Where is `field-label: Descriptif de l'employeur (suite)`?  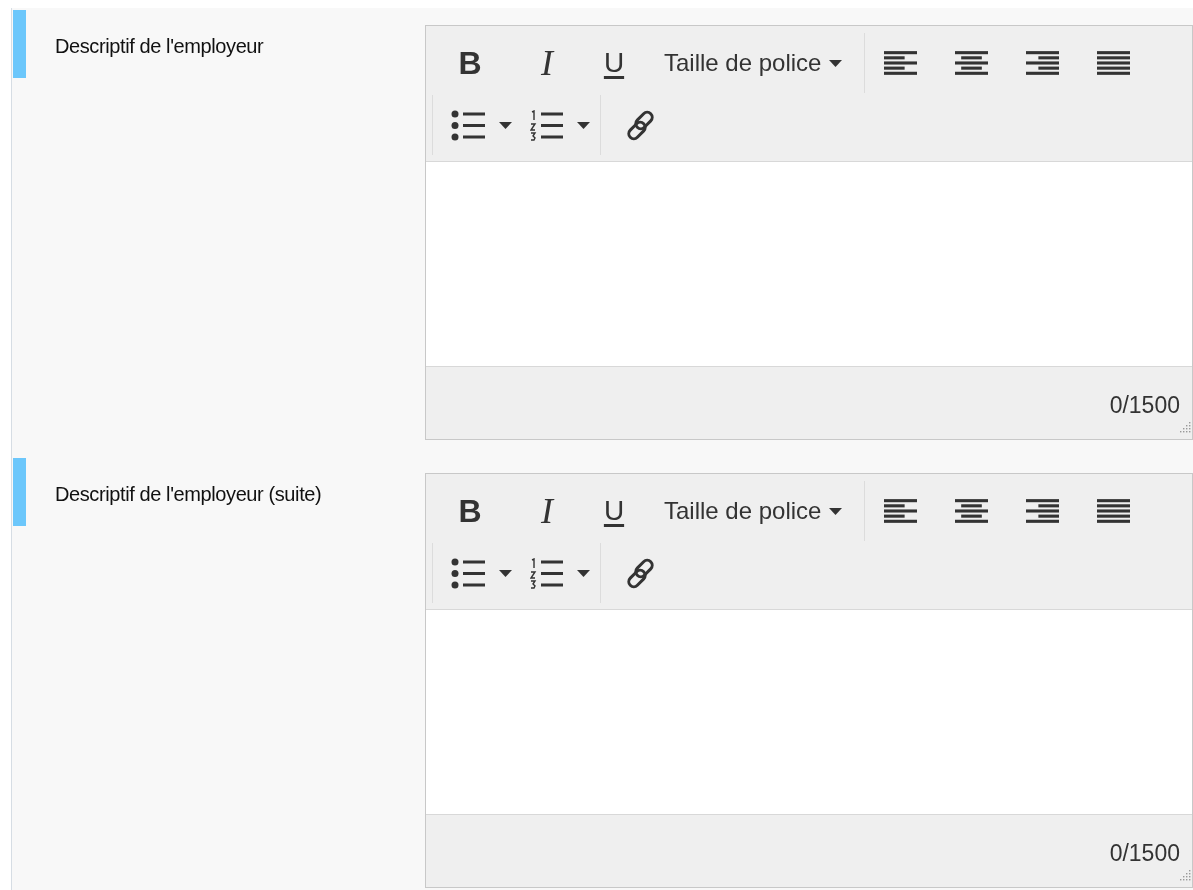 field-label: Descriptif de l'employeur (suite) is located at coordinates (189, 494).